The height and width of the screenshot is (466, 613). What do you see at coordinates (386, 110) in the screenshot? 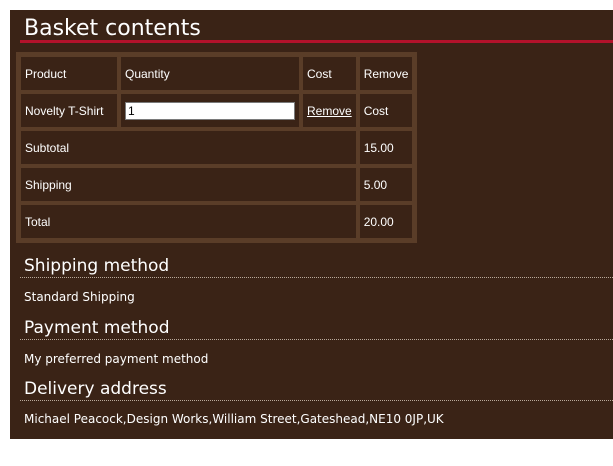
I see `item-cost: Cost` at bounding box center [386, 110].